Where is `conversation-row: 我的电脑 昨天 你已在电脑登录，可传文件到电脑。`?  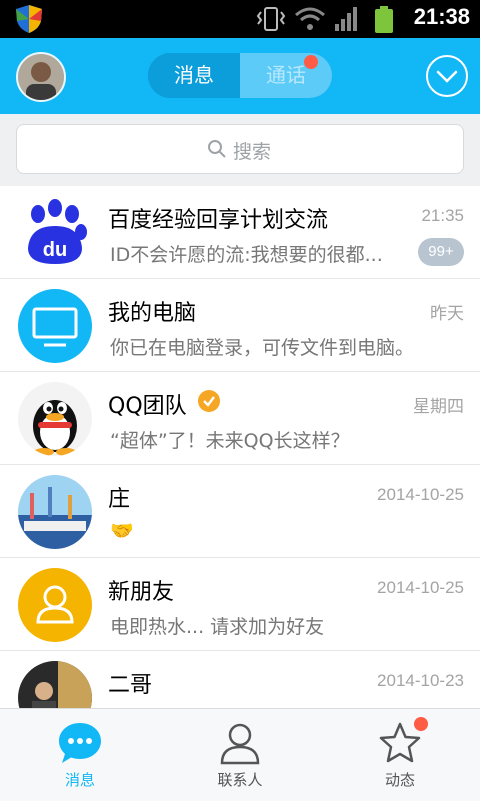 conversation-row: 我的电脑 昨天 你已在电脑登录，可传文件到电脑。 is located at coordinates (240, 325).